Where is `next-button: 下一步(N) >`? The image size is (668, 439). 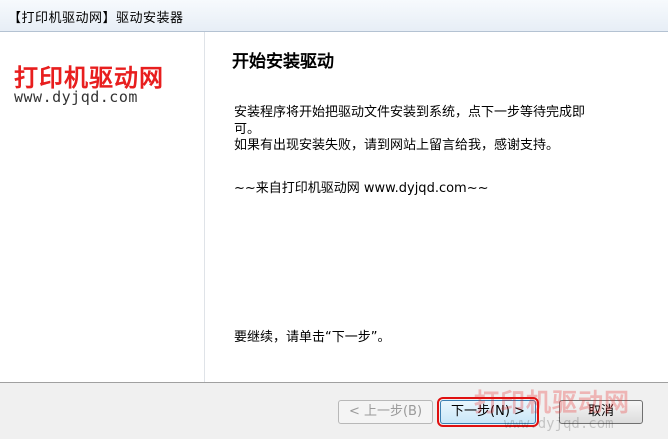 next-button: 下一步(N) > is located at coordinates (488, 412).